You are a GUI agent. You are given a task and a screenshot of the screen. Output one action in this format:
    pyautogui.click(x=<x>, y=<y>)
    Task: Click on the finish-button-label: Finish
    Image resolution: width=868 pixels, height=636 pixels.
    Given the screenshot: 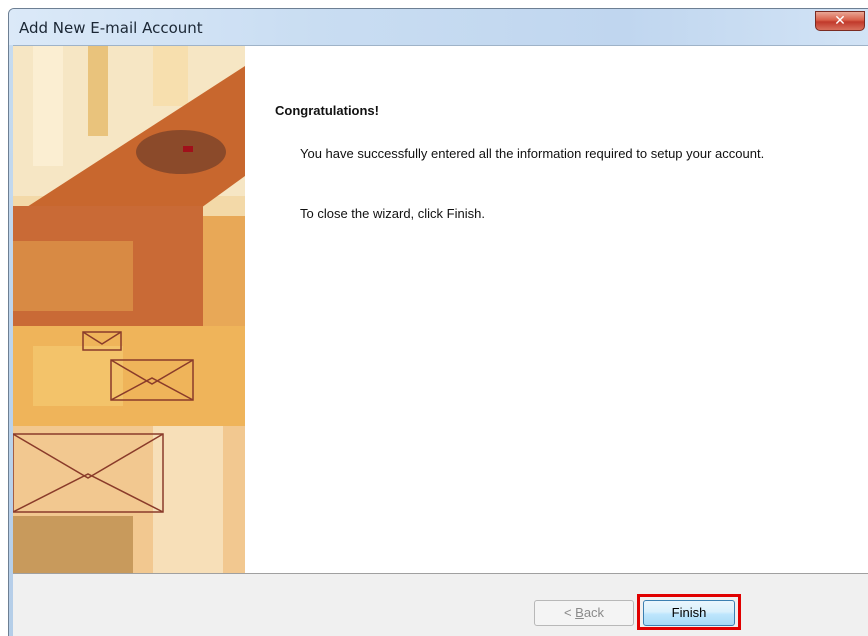 What is the action you would take?
    pyautogui.click(x=689, y=612)
    